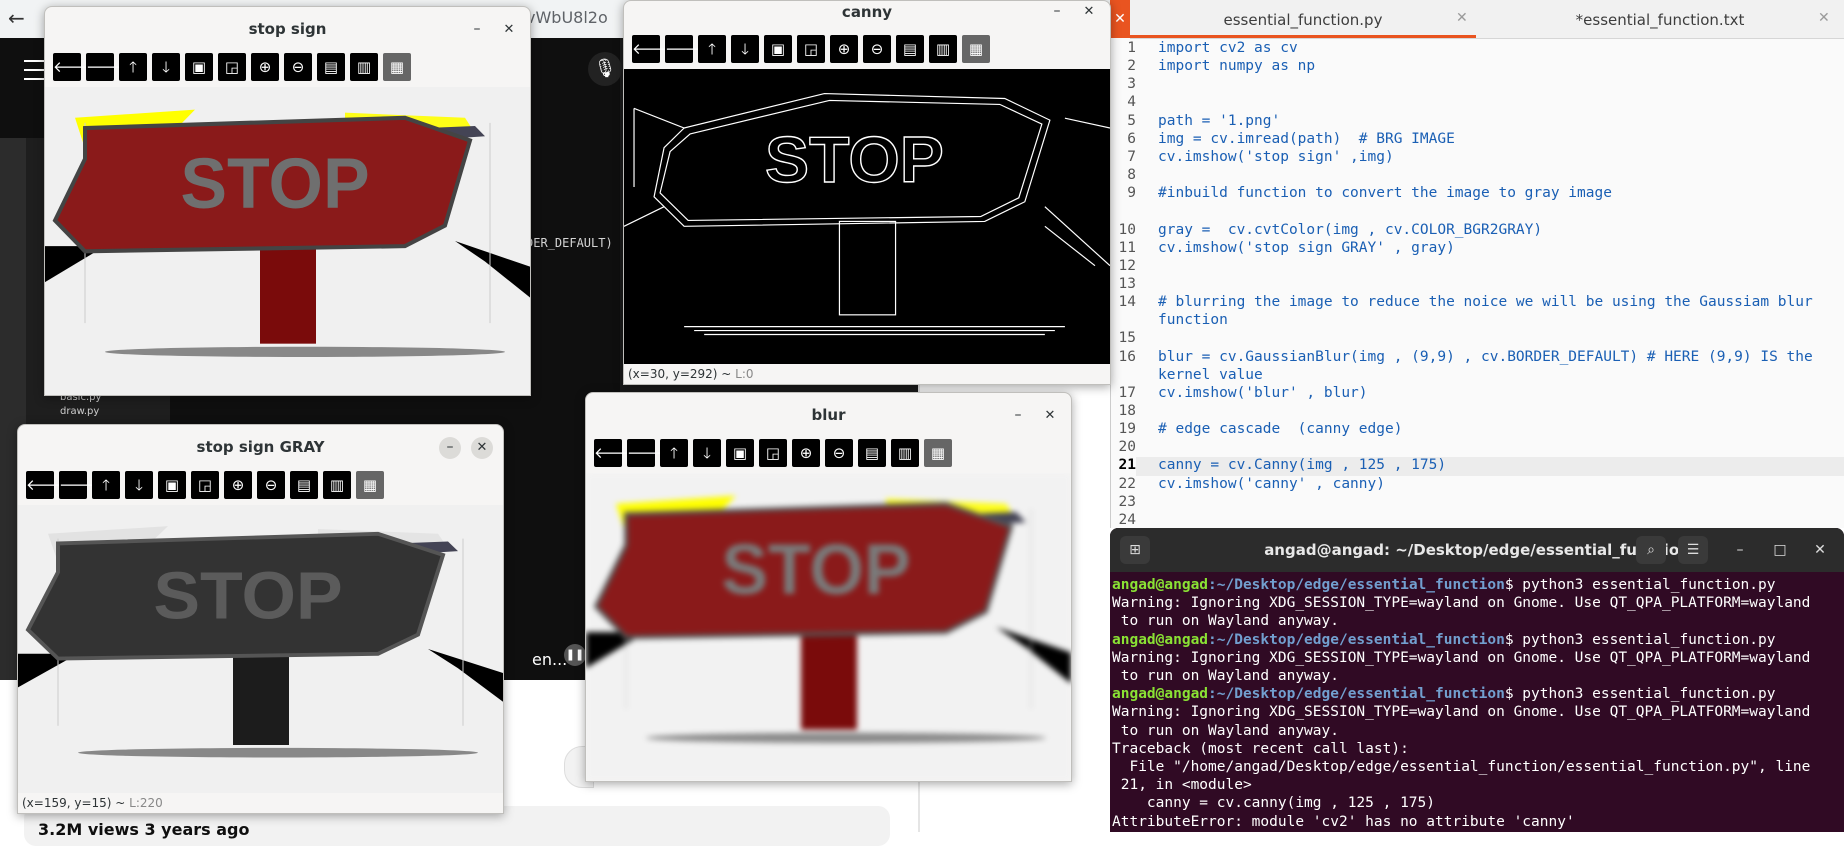 This screenshot has width=1844, height=846. Describe the element at coordinates (1303, 19) in the screenshot. I see `tab-essential-function-py: essential_function.py` at that location.